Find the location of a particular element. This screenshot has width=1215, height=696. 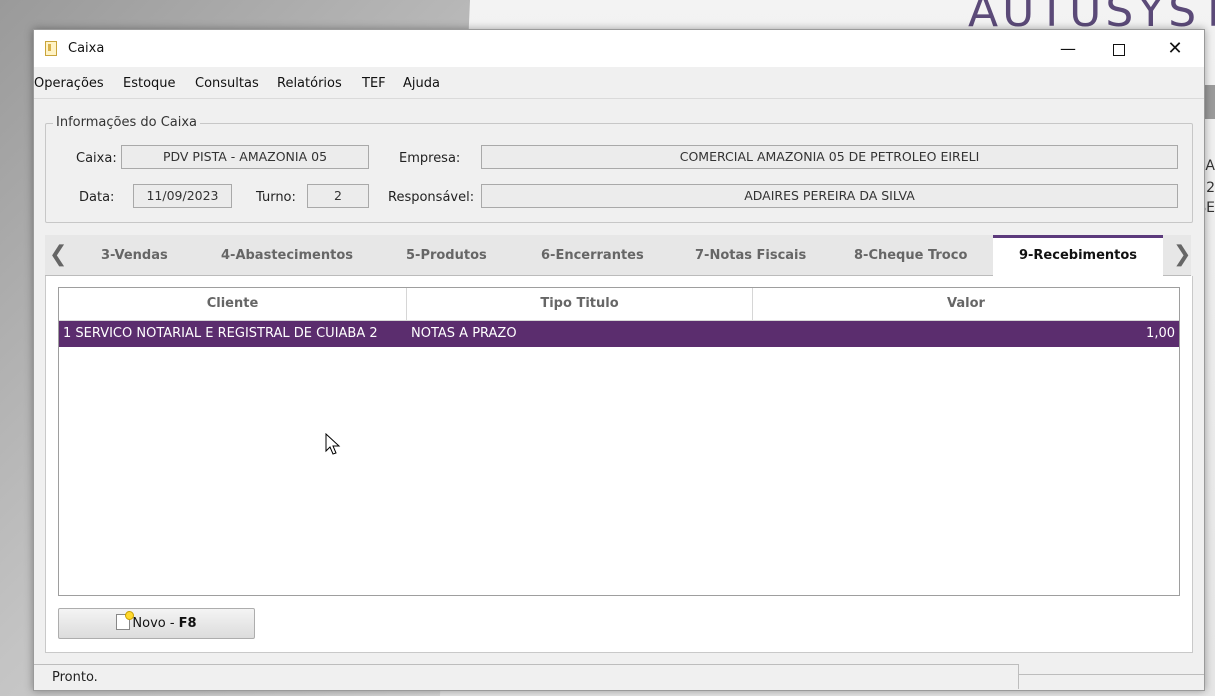

tab-cheque-troco: 8-Cheque Troco is located at coordinates (910, 255).